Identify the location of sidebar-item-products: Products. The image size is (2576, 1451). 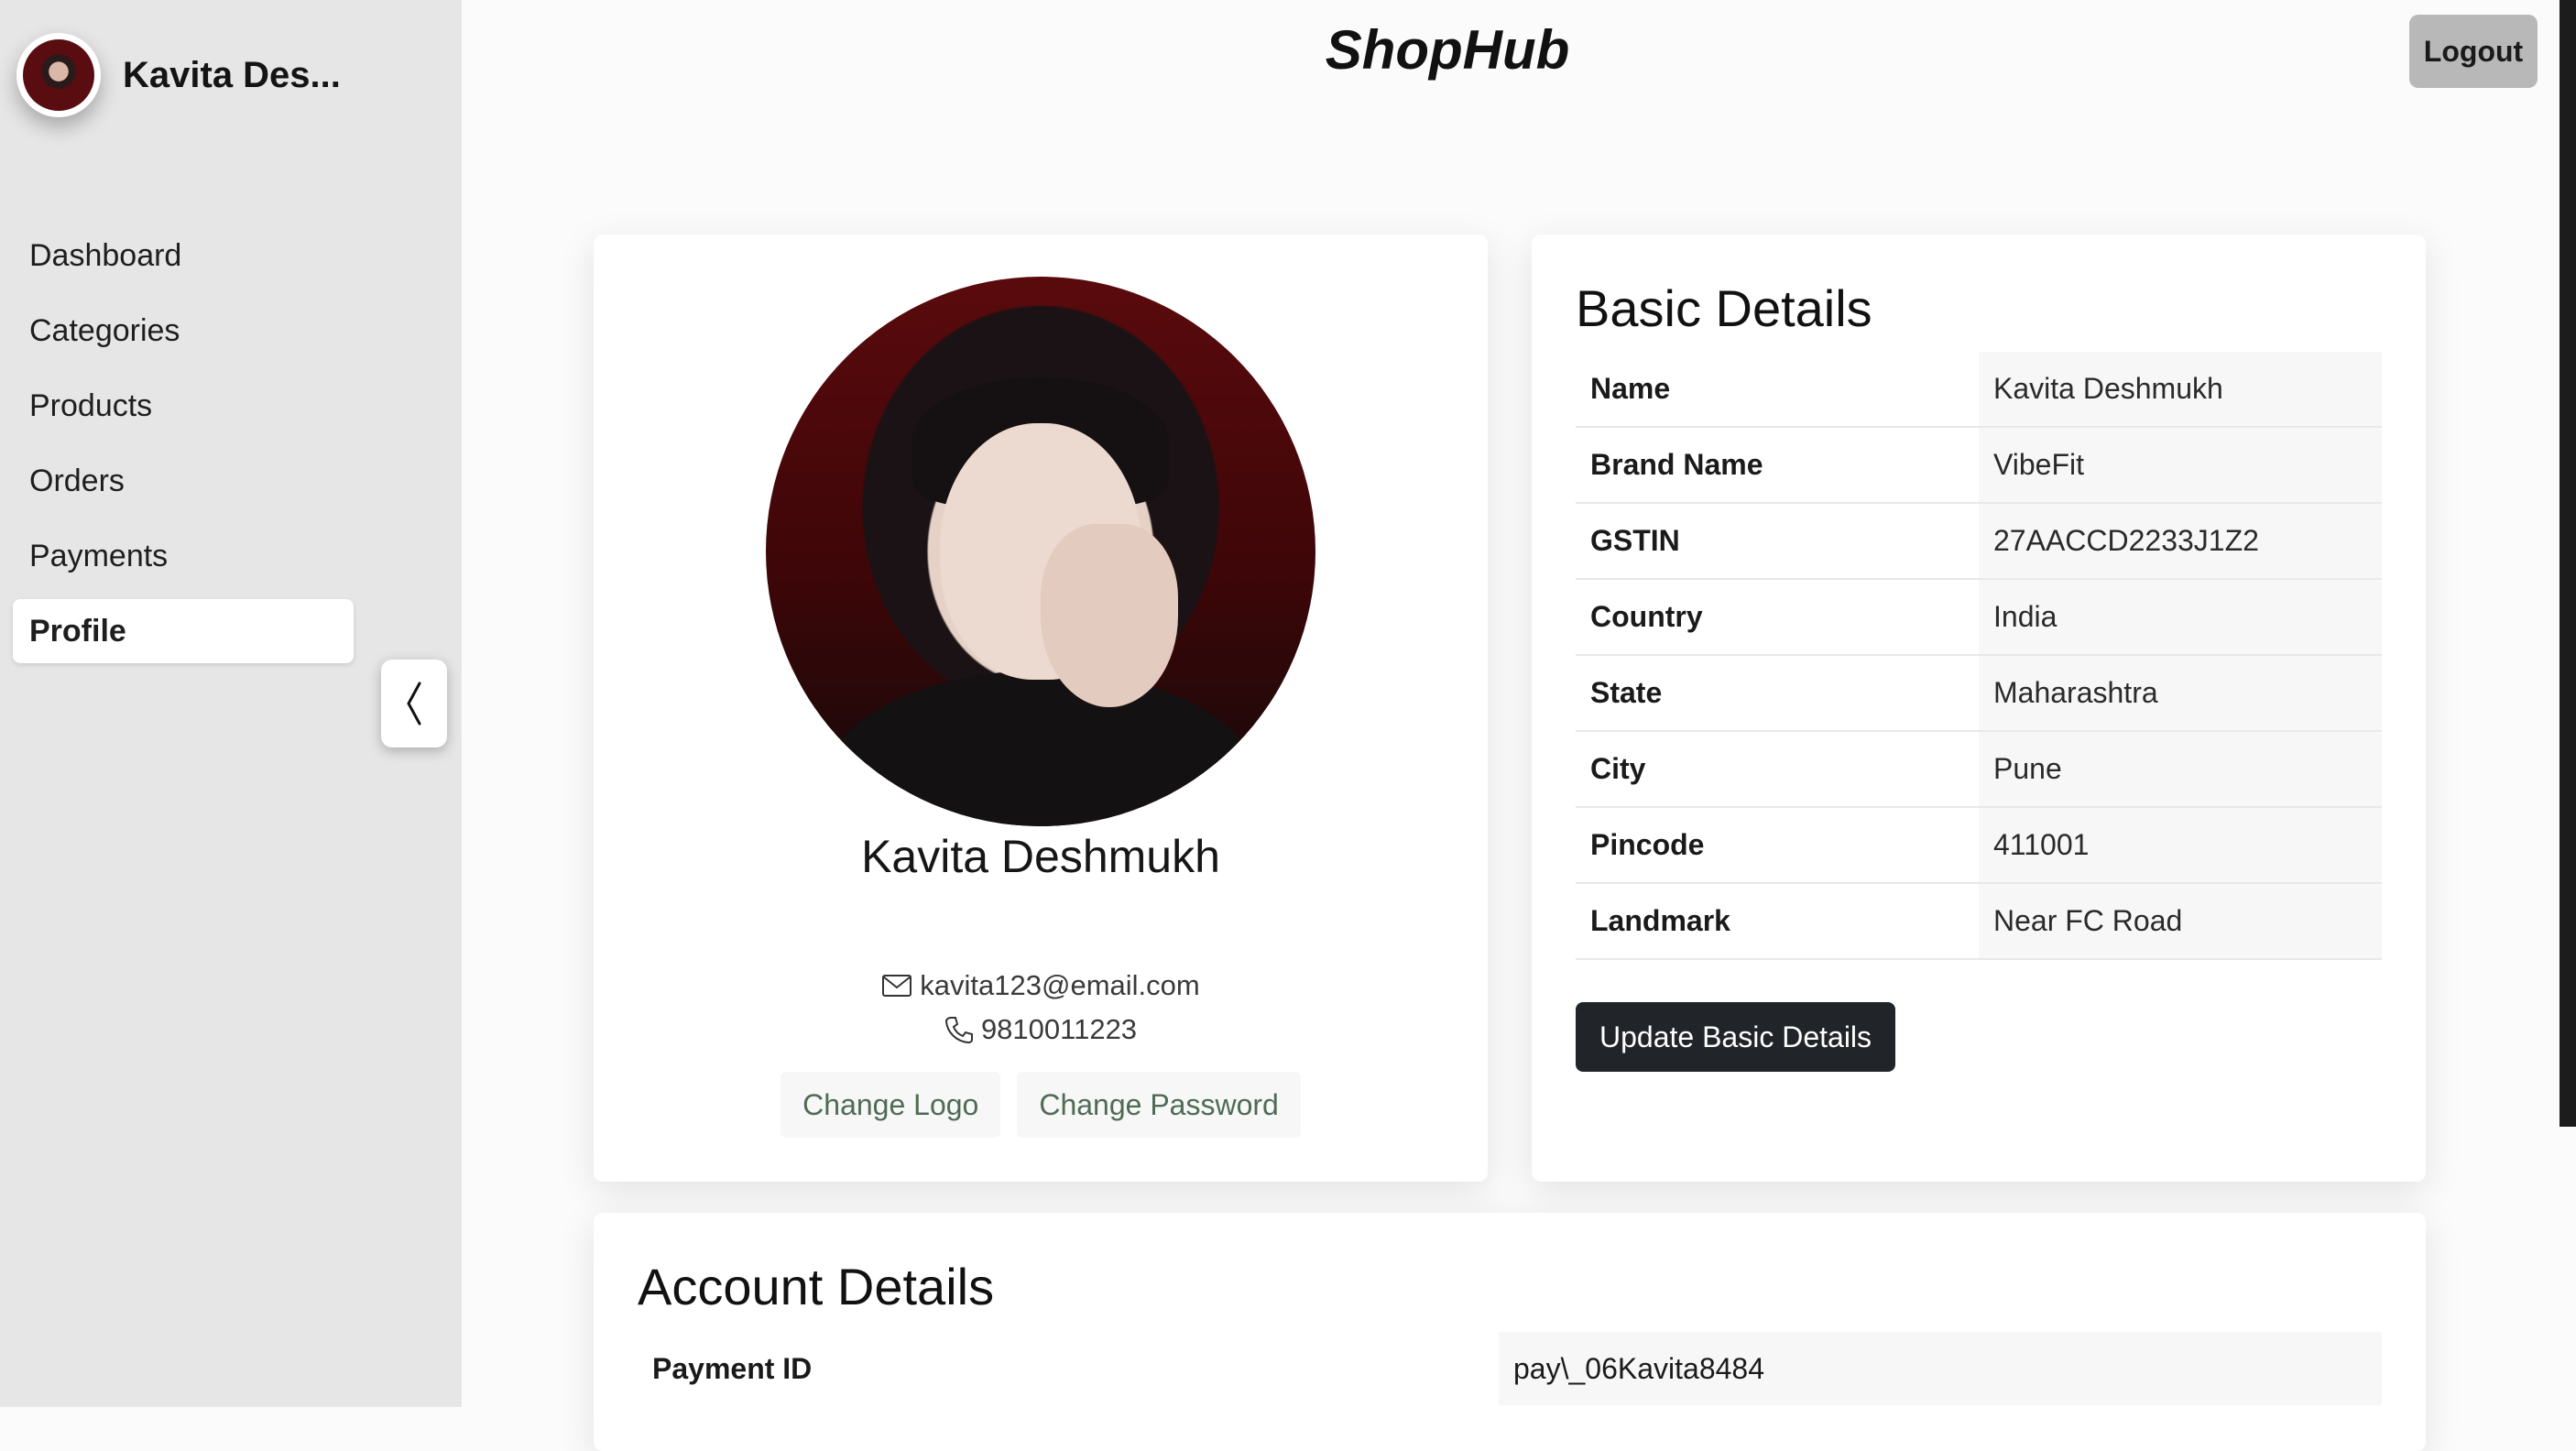
(184, 406).